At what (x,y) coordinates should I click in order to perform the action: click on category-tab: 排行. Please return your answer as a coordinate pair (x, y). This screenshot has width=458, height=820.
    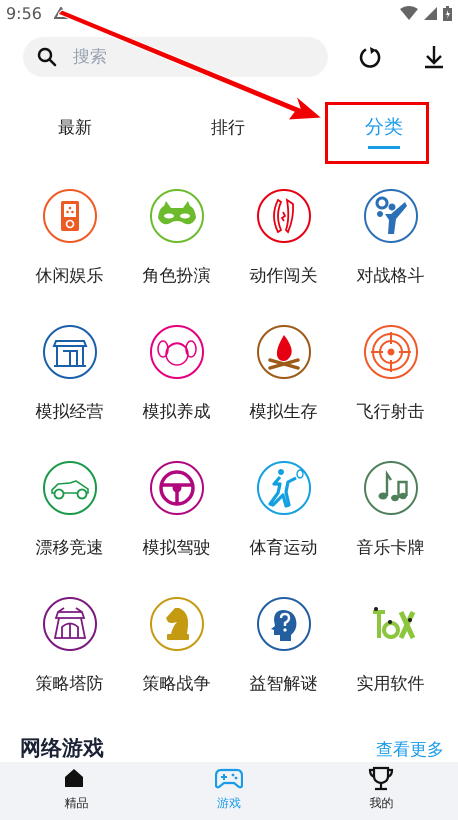
    Looking at the image, I should click on (228, 128).